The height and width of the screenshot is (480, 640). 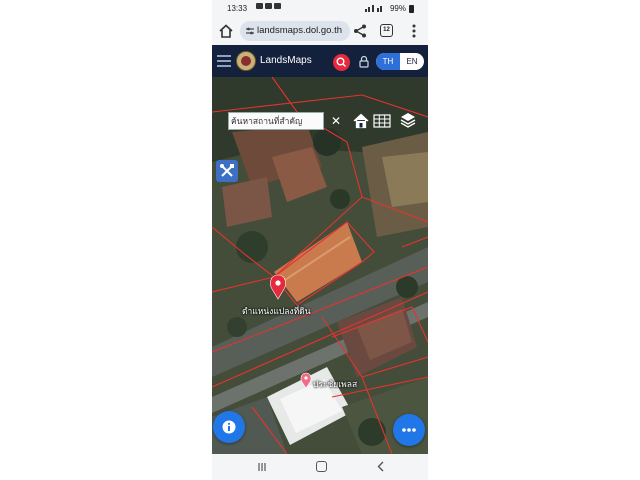 What do you see at coordinates (276, 121) in the screenshot?
I see `place-search-input: ค้นหาสถานที่สำคัญ` at bounding box center [276, 121].